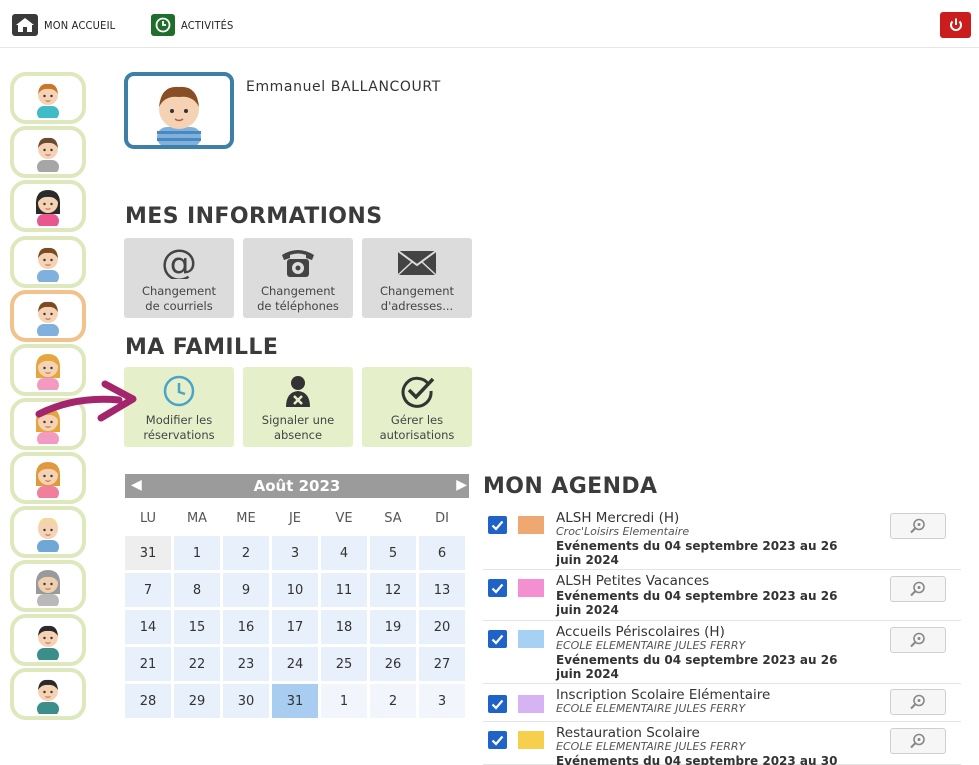  I want to click on calendar-day: 18, so click(344, 627).